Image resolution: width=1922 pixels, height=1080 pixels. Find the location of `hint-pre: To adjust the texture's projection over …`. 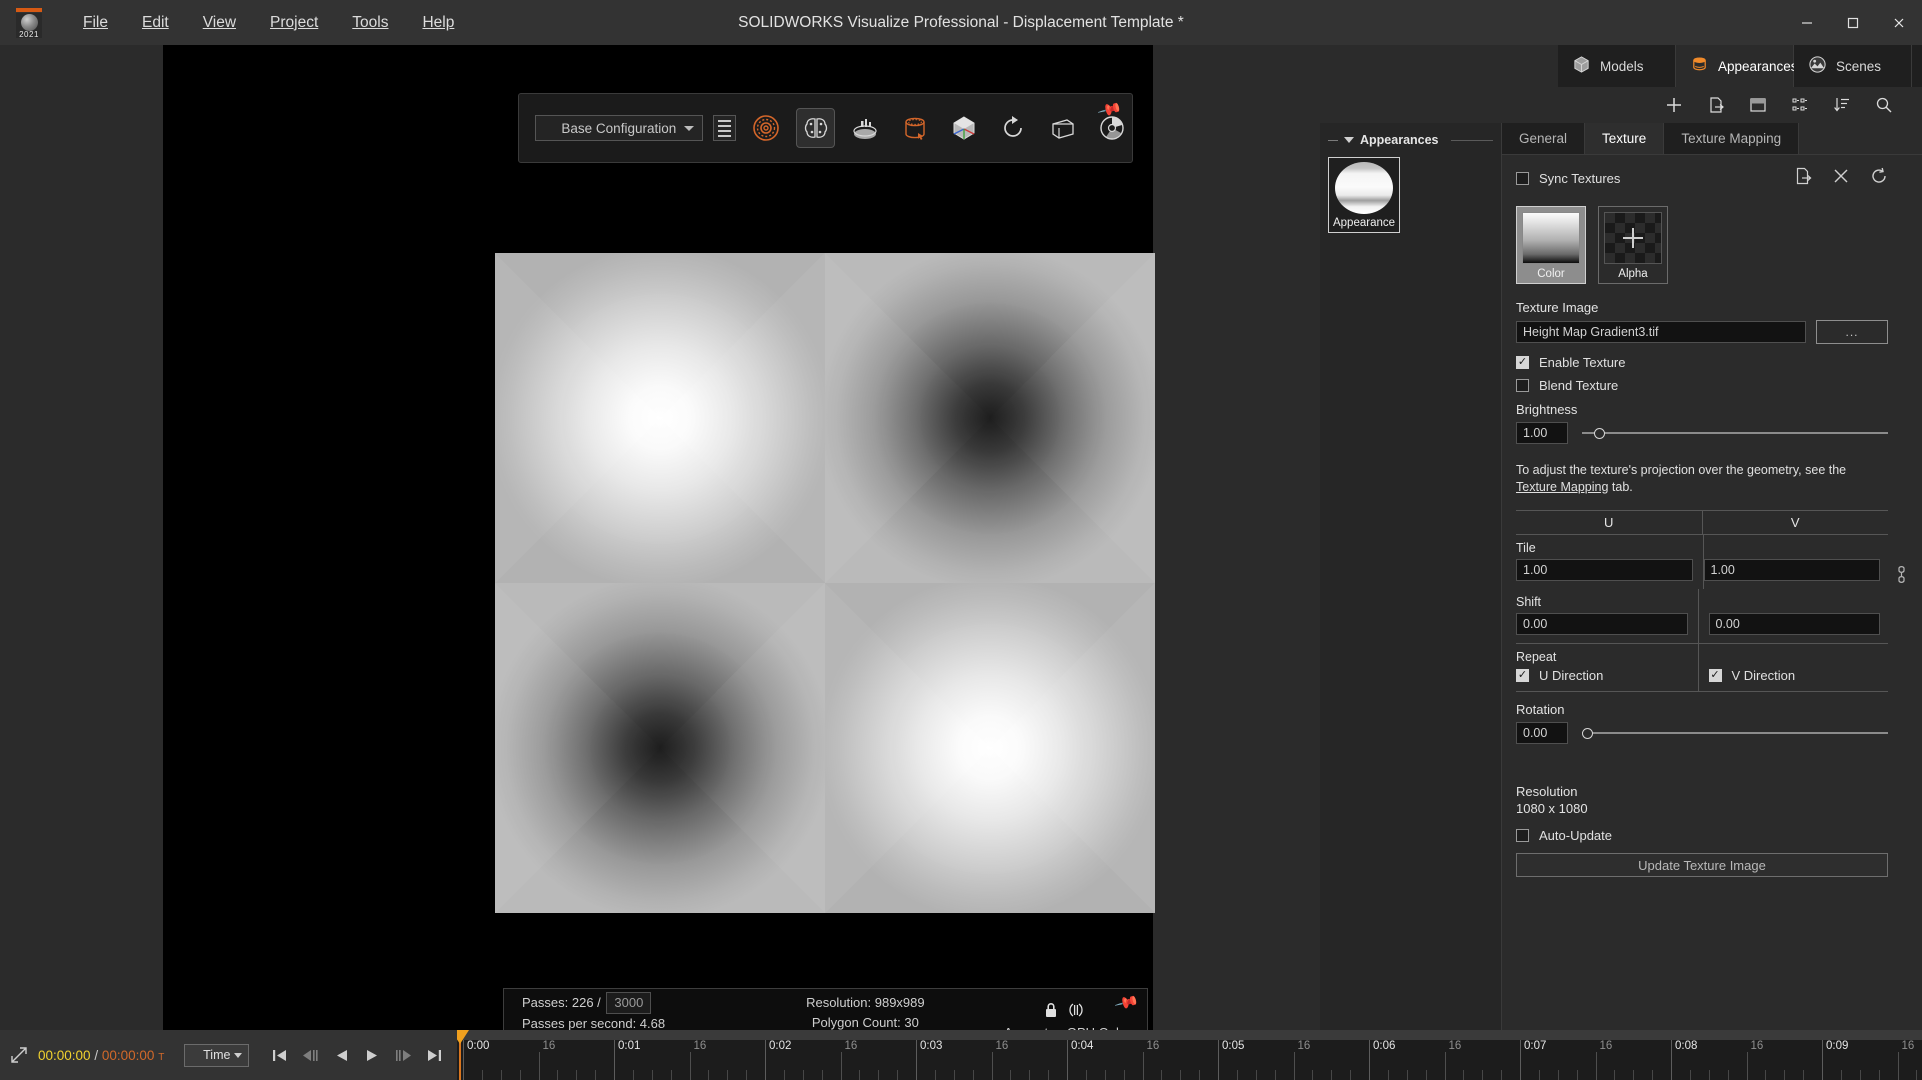

hint-pre: To adjust the texture's projection over … is located at coordinates (1681, 470).